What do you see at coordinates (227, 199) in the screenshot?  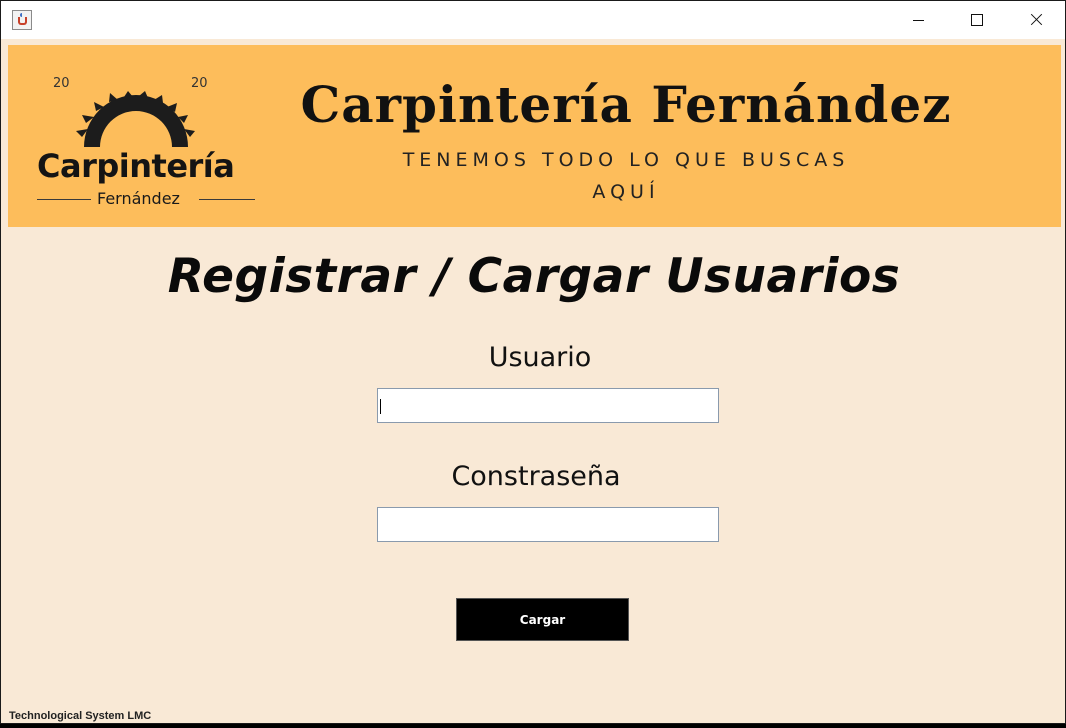 I see `logo-divider-right` at bounding box center [227, 199].